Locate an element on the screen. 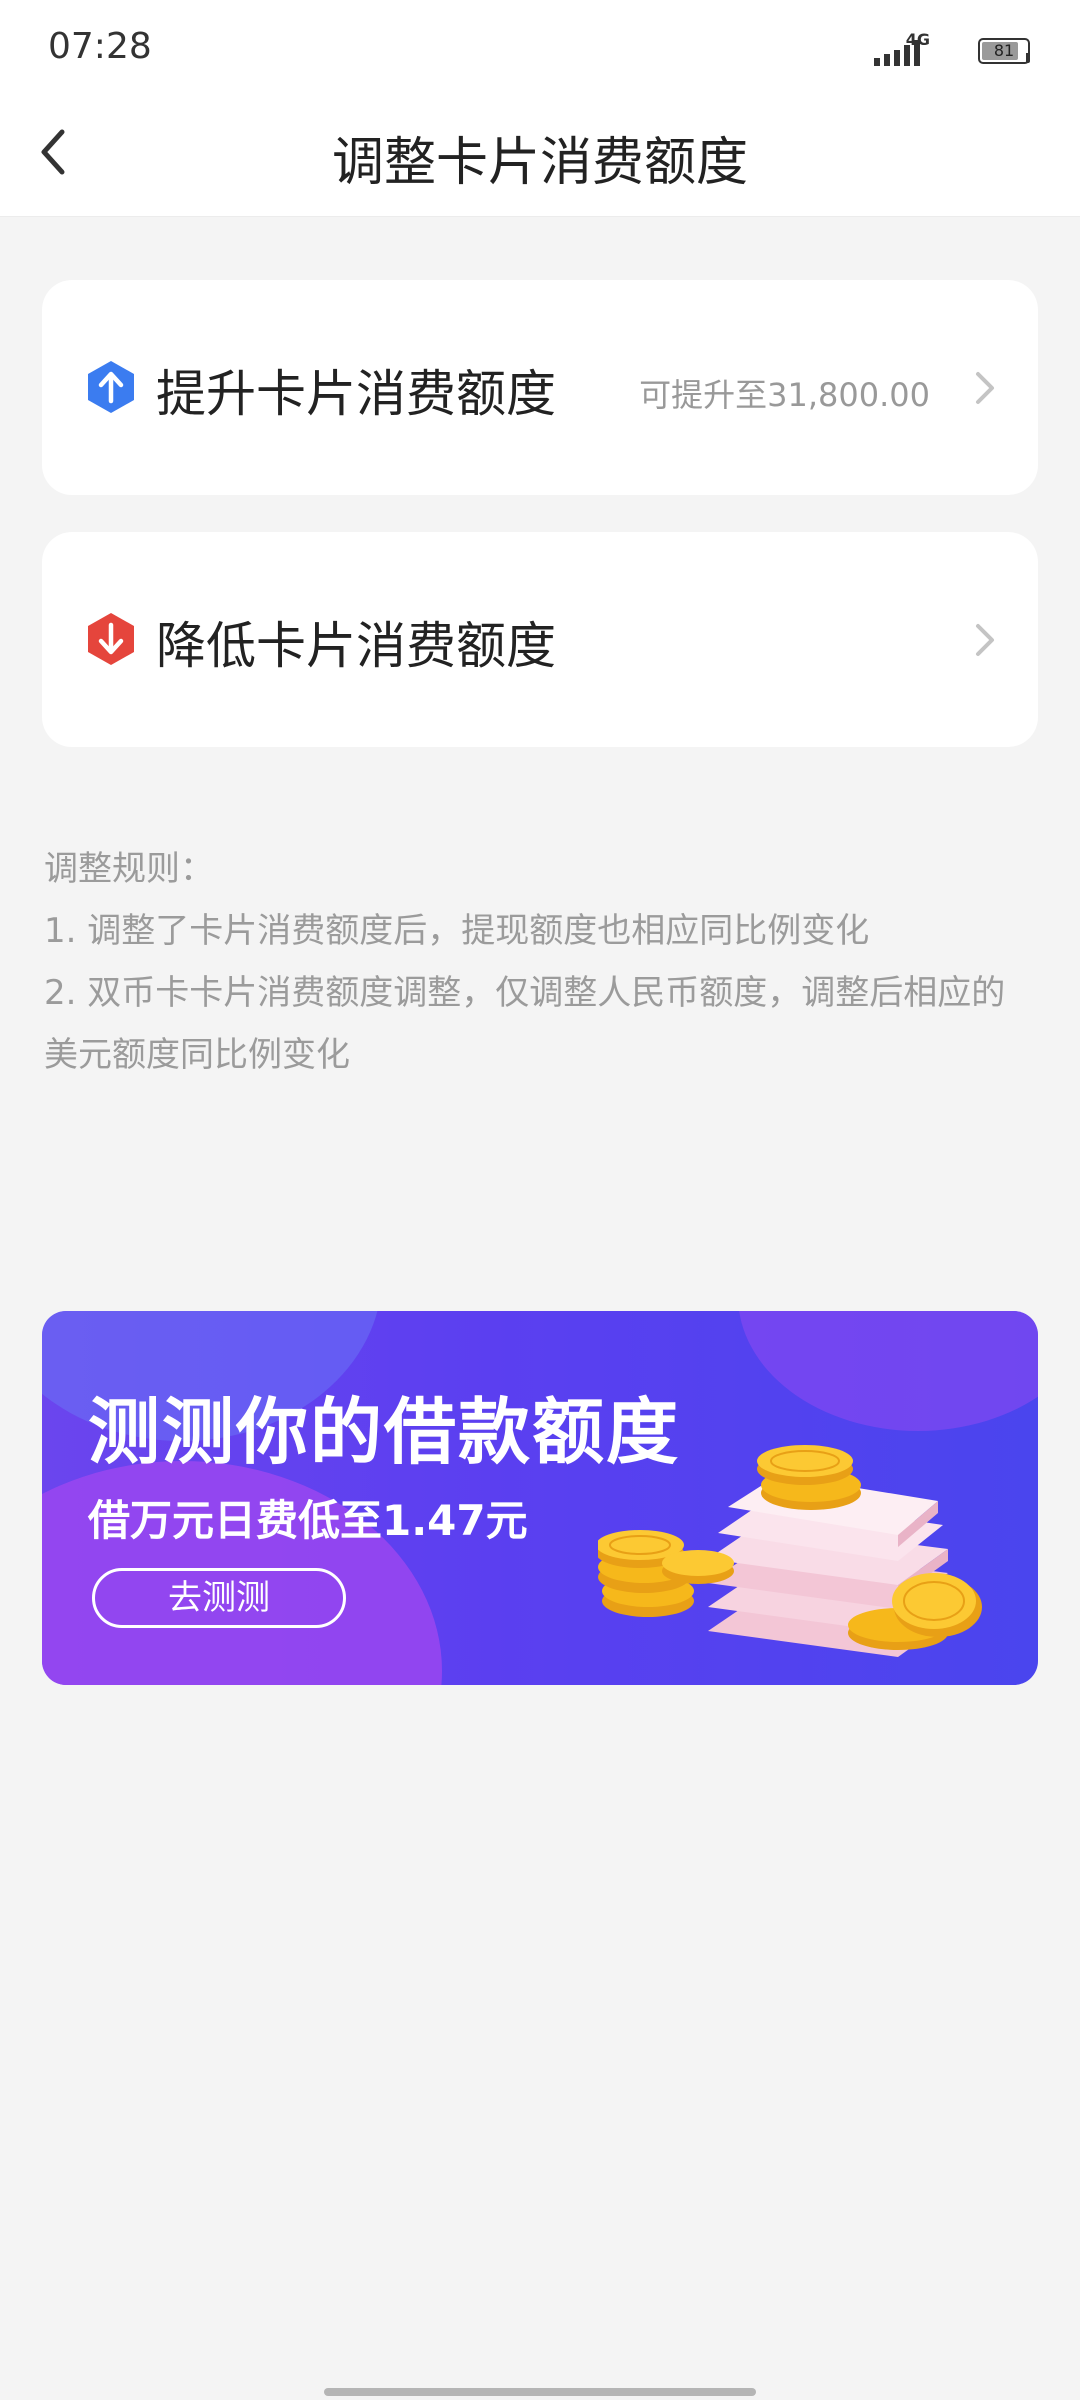 This screenshot has height=2400, width=1080. signal-icon is located at coordinates (897, 53).